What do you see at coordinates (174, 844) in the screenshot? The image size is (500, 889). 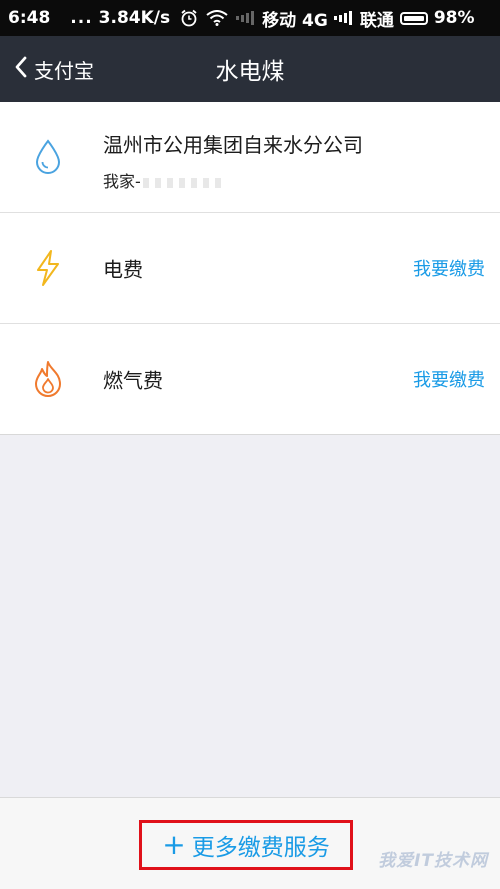 I see `plus-icon: +` at bounding box center [174, 844].